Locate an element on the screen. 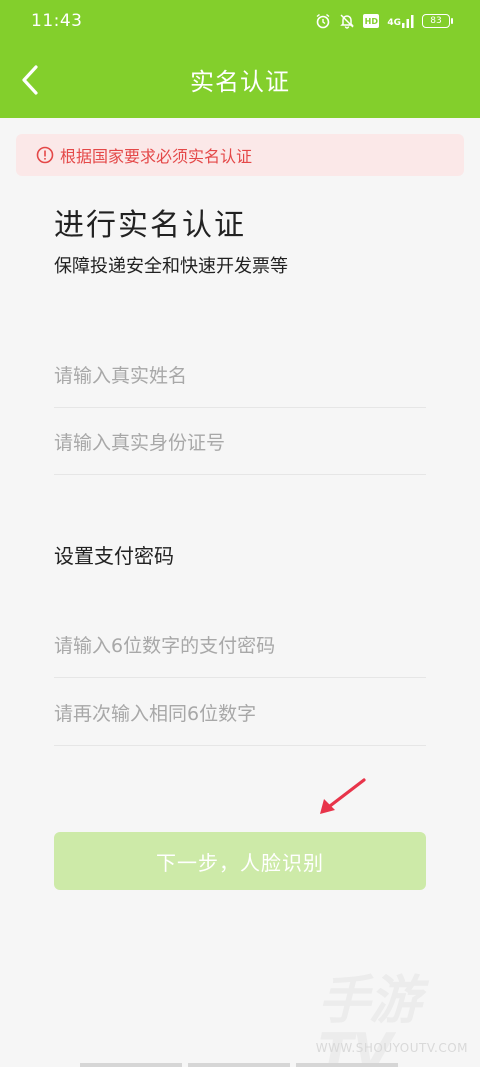 The image size is (480, 1067). gesture-bar-center is located at coordinates (239, 1065).